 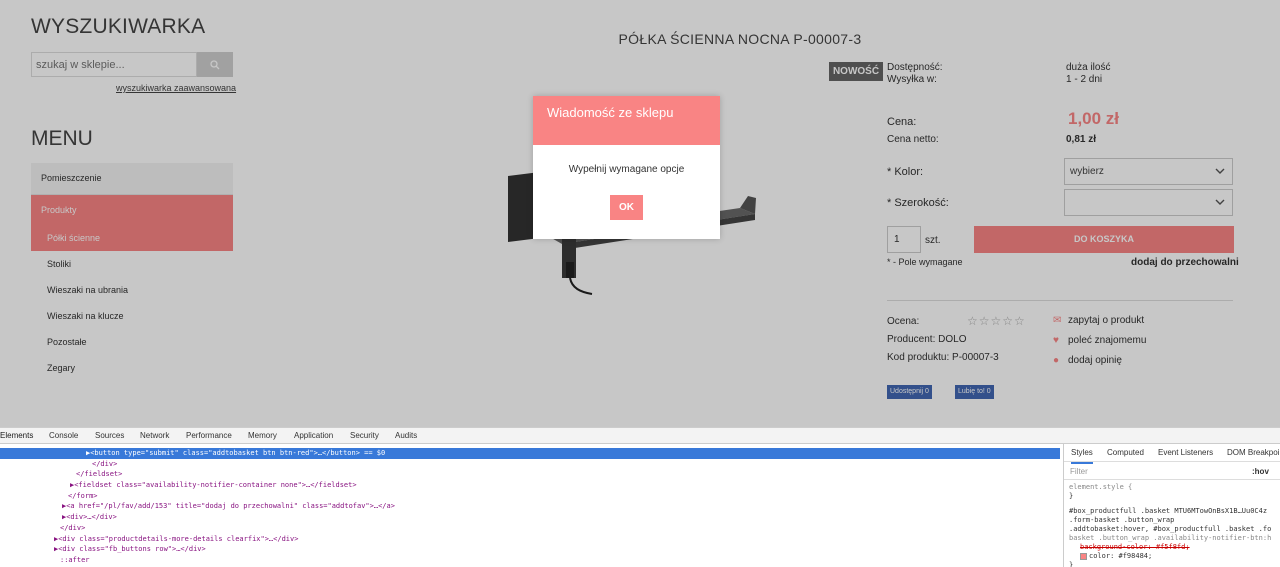 I want to click on tab-elements: Elements, so click(x=16, y=436).